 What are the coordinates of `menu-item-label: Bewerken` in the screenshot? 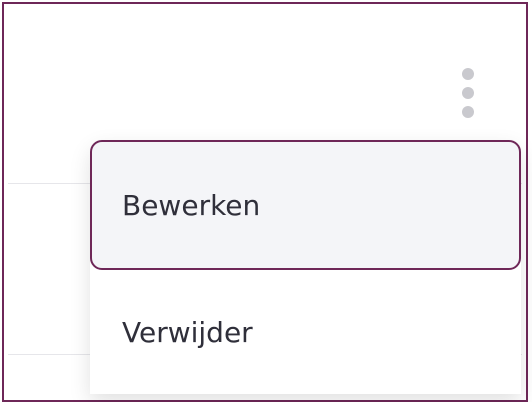 It's located at (191, 205).